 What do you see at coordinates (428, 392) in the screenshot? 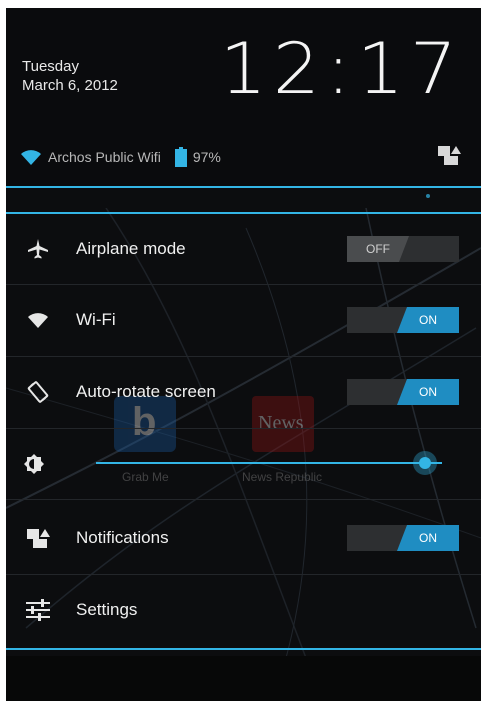
I see `autorotate-toggle-state: ON` at bounding box center [428, 392].